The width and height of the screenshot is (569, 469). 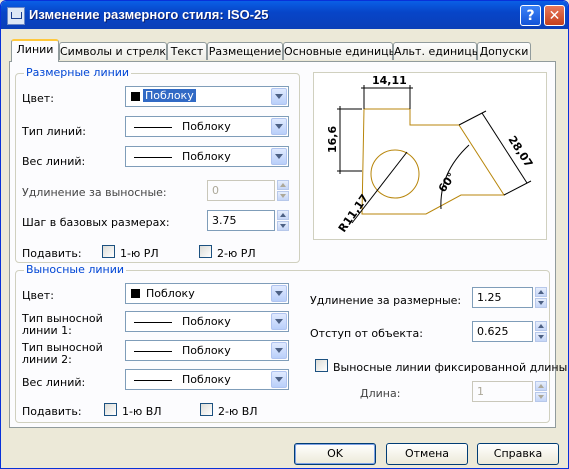 I want to click on dim-extend-label: Удлинение за выносные:, so click(x=94, y=192).